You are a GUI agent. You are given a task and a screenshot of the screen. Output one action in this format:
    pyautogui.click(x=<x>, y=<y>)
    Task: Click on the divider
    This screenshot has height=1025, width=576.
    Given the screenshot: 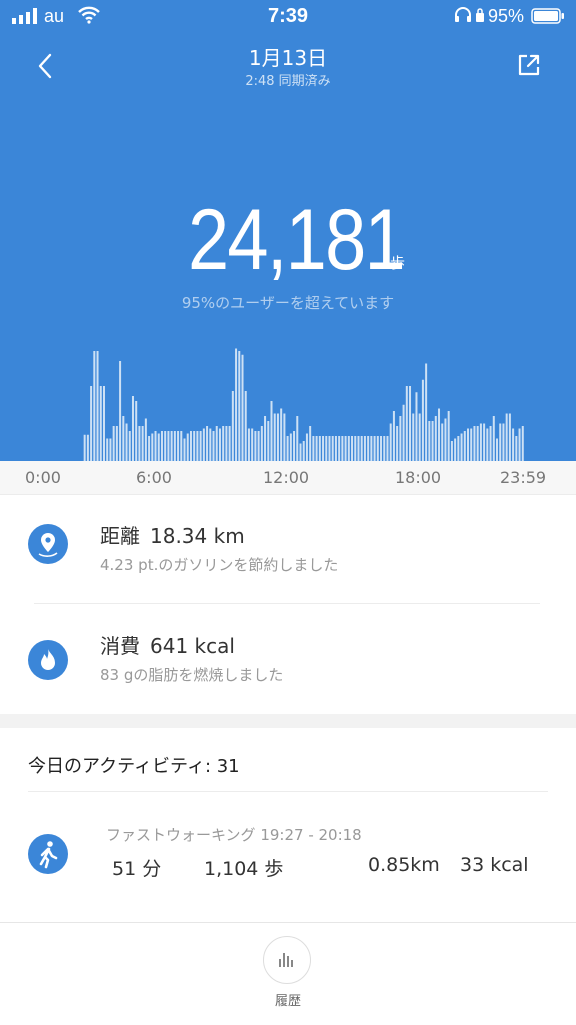 What is the action you would take?
    pyautogui.click(x=288, y=791)
    